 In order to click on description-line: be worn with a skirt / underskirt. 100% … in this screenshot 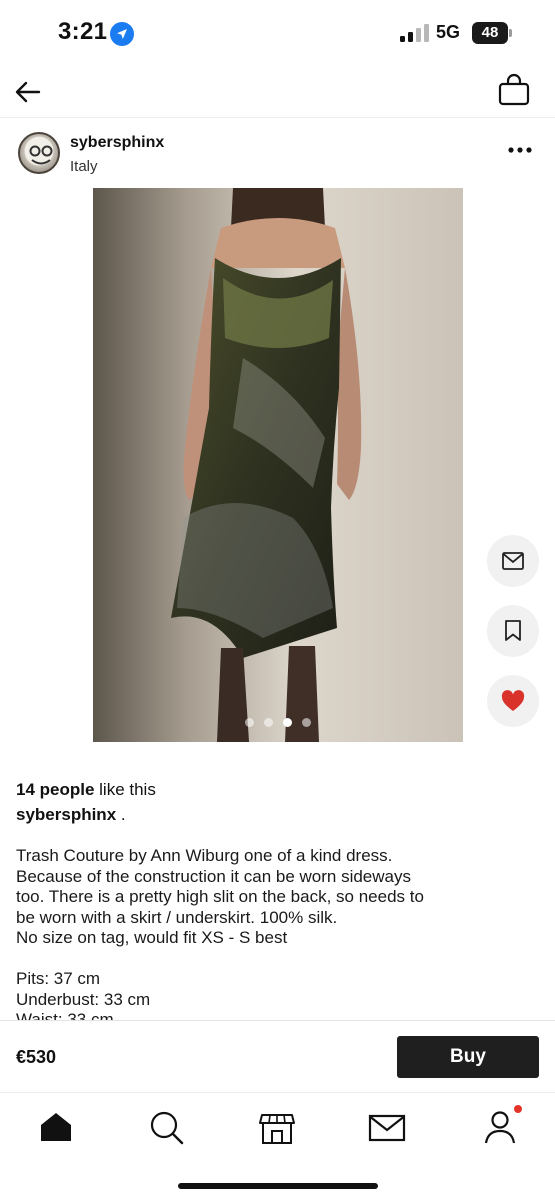, I will do `click(177, 917)`.